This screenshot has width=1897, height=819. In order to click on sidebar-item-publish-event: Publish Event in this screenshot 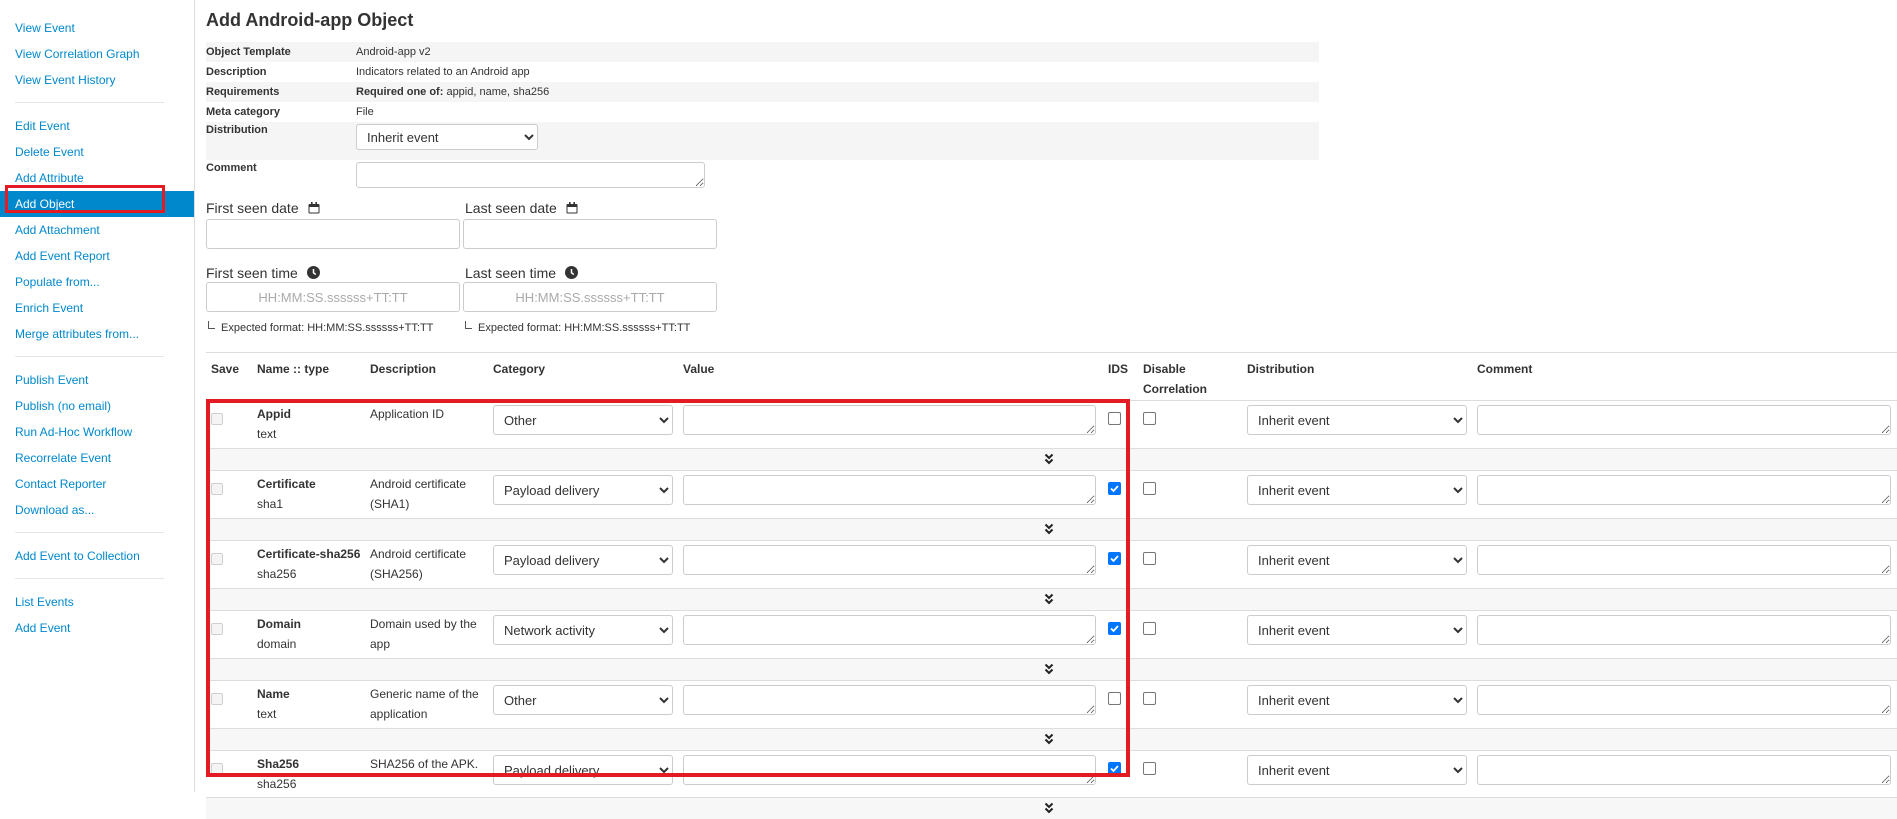, I will do `click(97, 380)`.